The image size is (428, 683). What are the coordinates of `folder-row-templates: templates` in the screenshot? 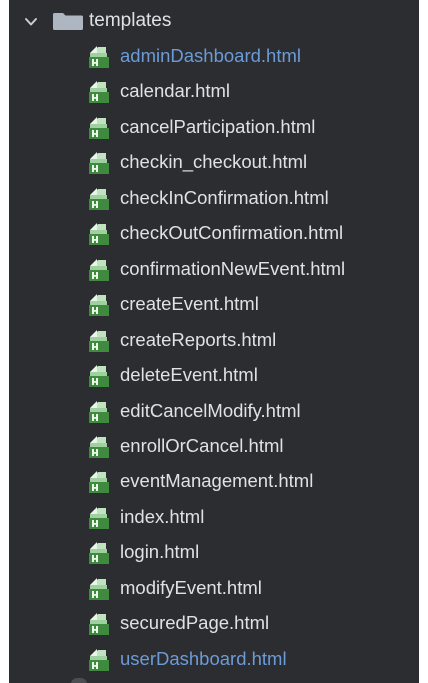 It's located at (214, 21).